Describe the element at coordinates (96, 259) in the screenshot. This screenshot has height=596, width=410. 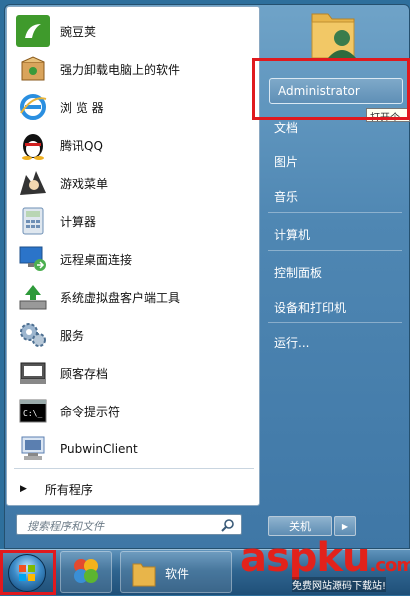
I see `program-label: 远程桌面连接` at that location.